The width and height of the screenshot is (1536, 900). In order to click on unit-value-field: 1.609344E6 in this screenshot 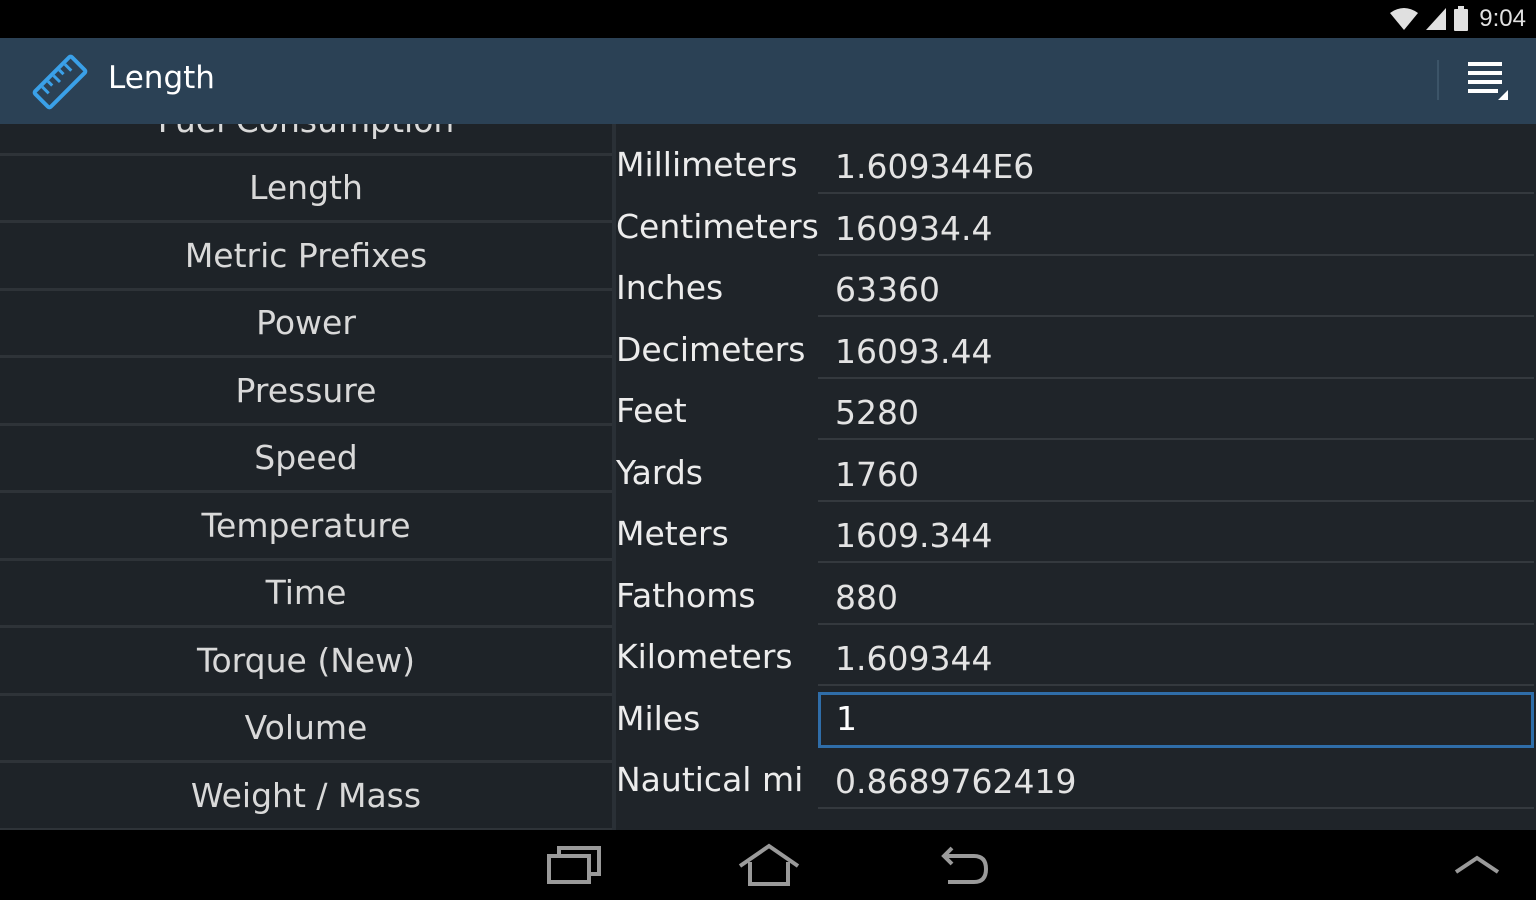, I will do `click(1176, 167)`.